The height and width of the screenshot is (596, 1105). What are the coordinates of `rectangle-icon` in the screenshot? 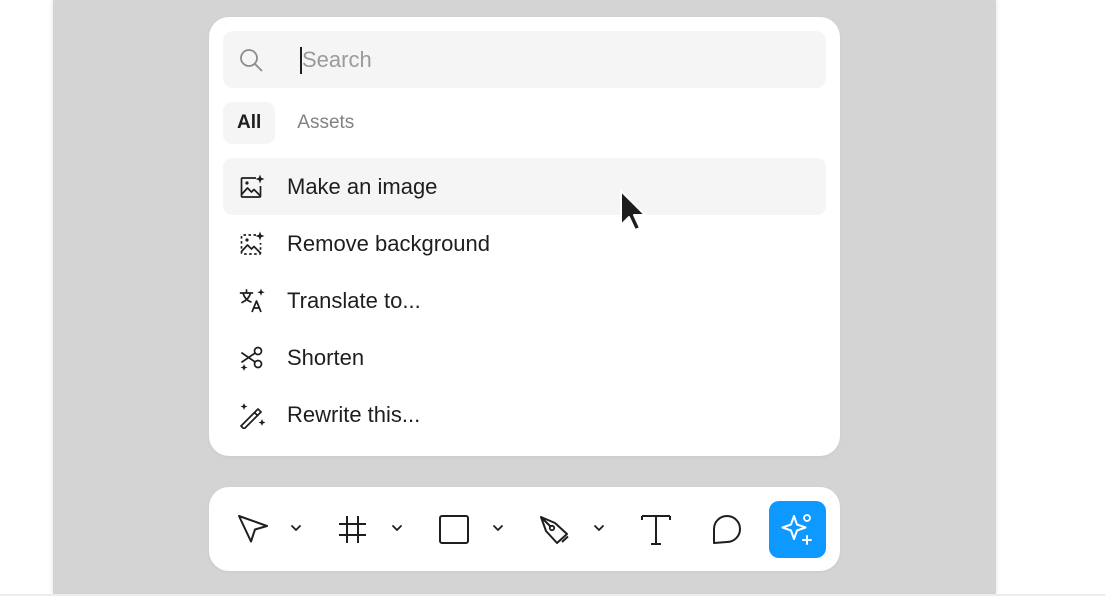 It's located at (454, 529).